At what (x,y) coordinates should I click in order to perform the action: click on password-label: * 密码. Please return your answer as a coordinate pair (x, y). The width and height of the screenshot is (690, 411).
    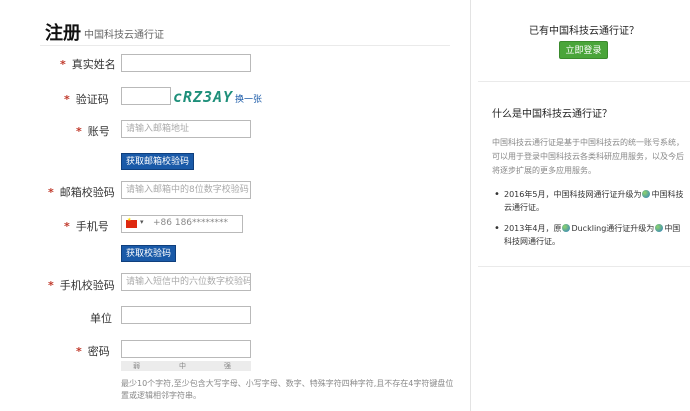
    Looking at the image, I should click on (93, 351).